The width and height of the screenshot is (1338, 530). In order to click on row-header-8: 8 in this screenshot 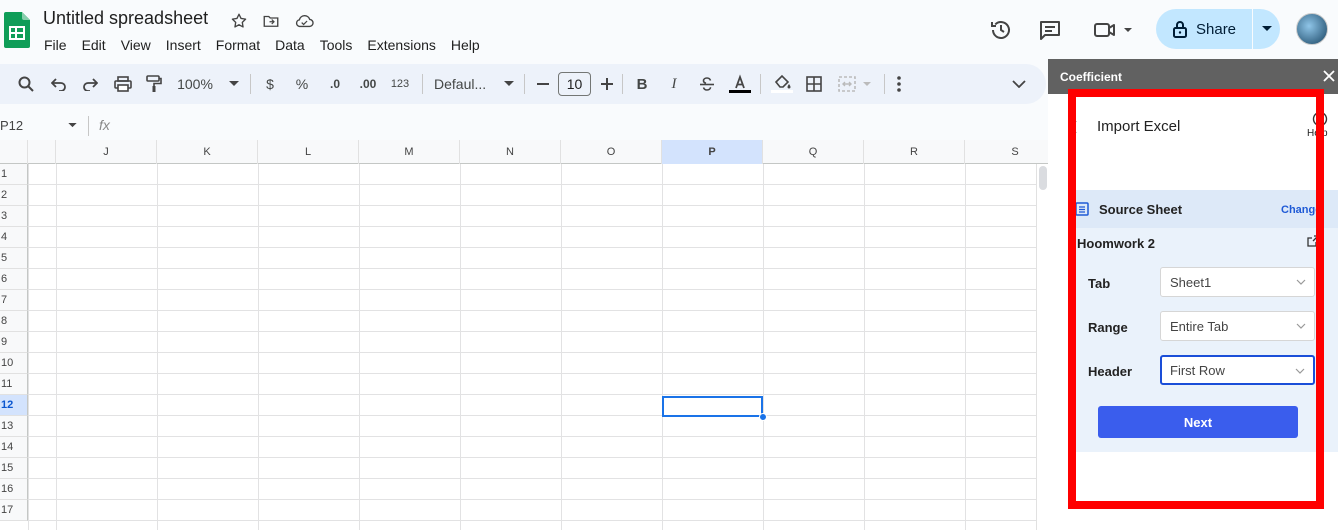, I will do `click(14, 321)`.